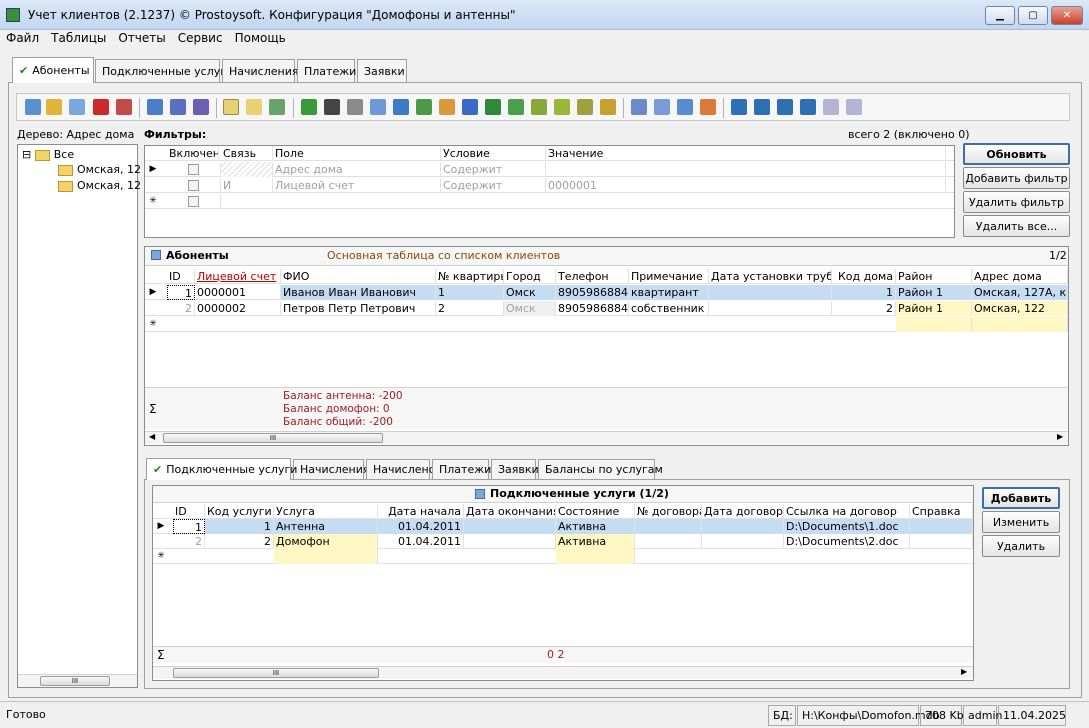  I want to click on export-txt-icon, so click(539, 107).